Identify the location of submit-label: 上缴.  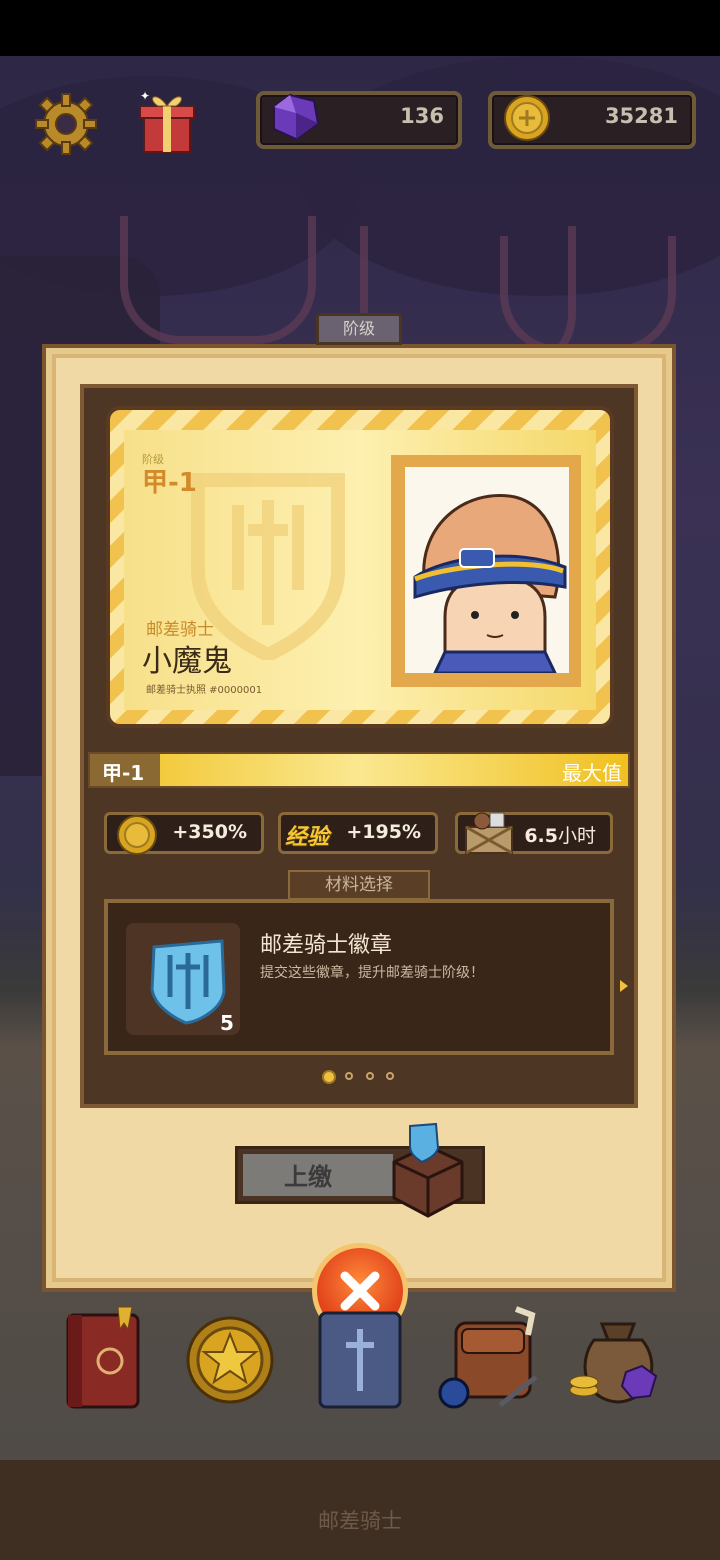
(308, 1177).